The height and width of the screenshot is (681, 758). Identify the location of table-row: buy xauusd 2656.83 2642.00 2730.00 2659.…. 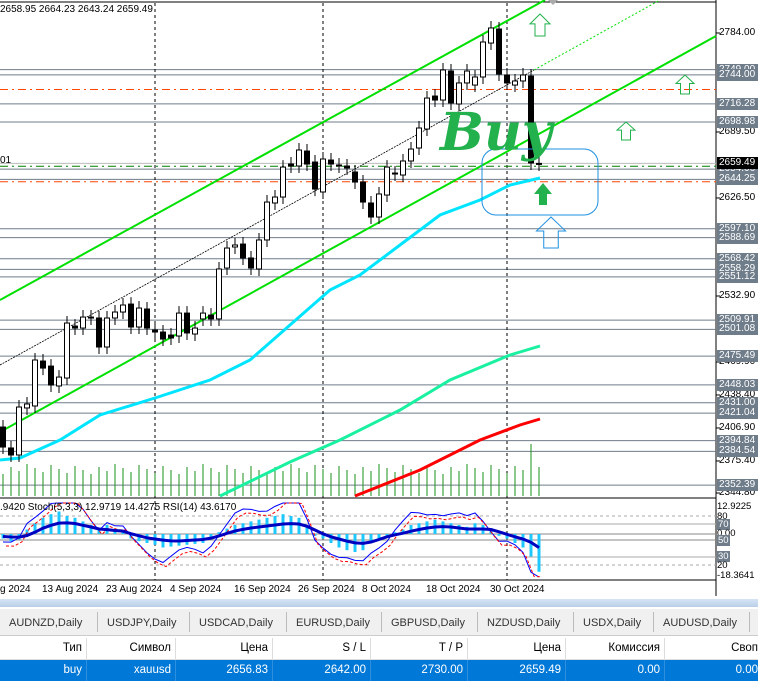
(379, 670).